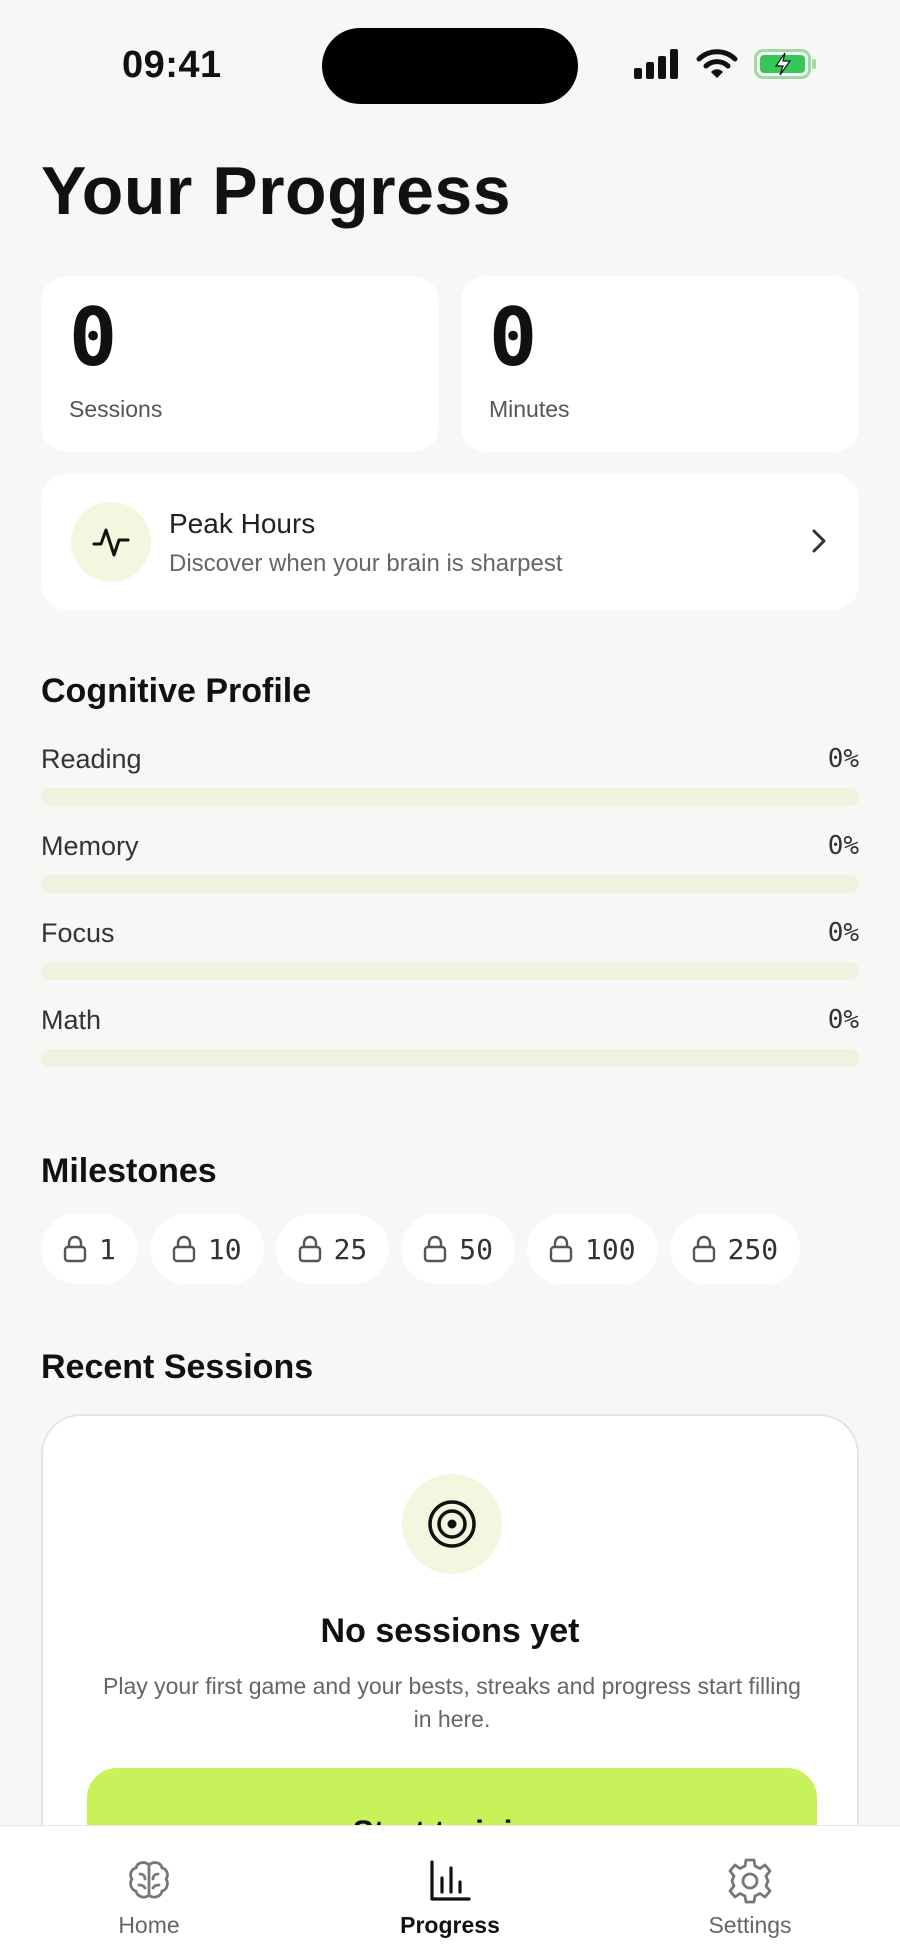 This screenshot has width=900, height=1955. I want to click on bar-chart-icon, so click(450, 1880).